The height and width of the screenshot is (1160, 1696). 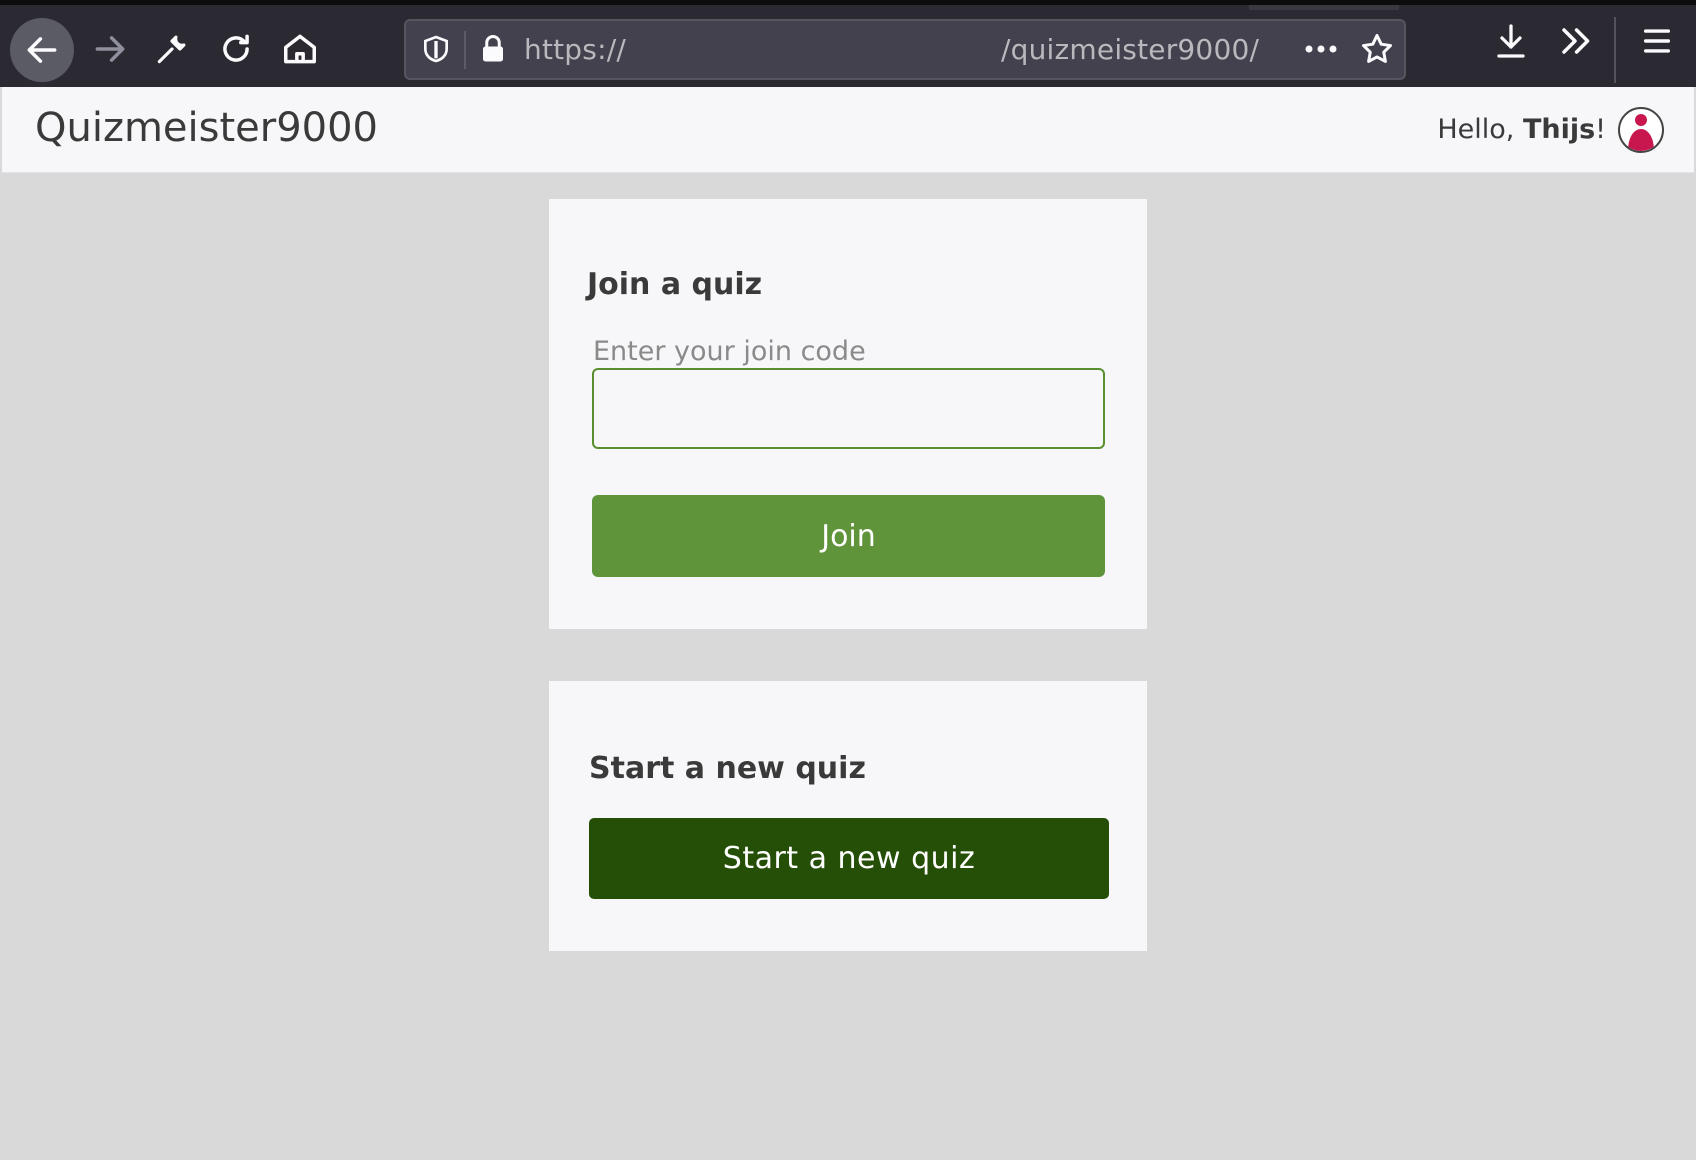 What do you see at coordinates (575, 49) in the screenshot?
I see `url-scheme: https://` at bounding box center [575, 49].